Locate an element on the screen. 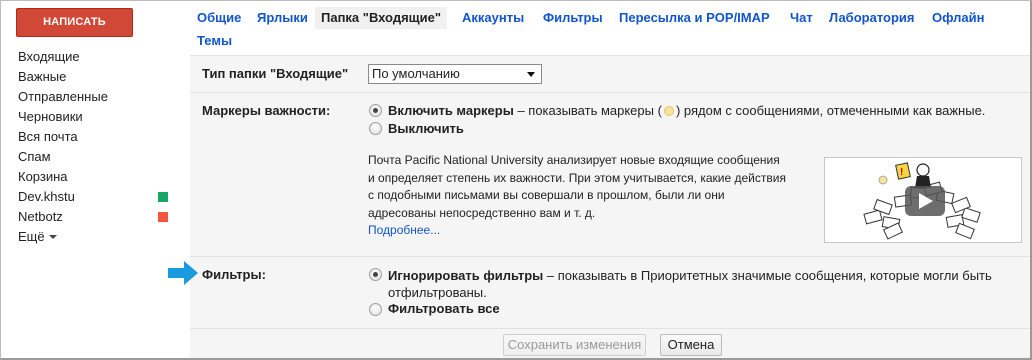 Image resolution: width=1032 pixels, height=360 pixels. markers-disable-title: Выключить is located at coordinates (426, 128).